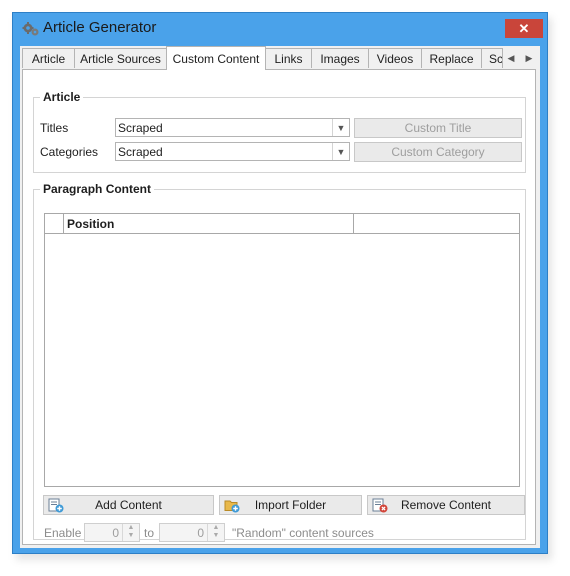 This screenshot has width=570, height=576. I want to click on tab-label: Custom Content, so click(216, 58).